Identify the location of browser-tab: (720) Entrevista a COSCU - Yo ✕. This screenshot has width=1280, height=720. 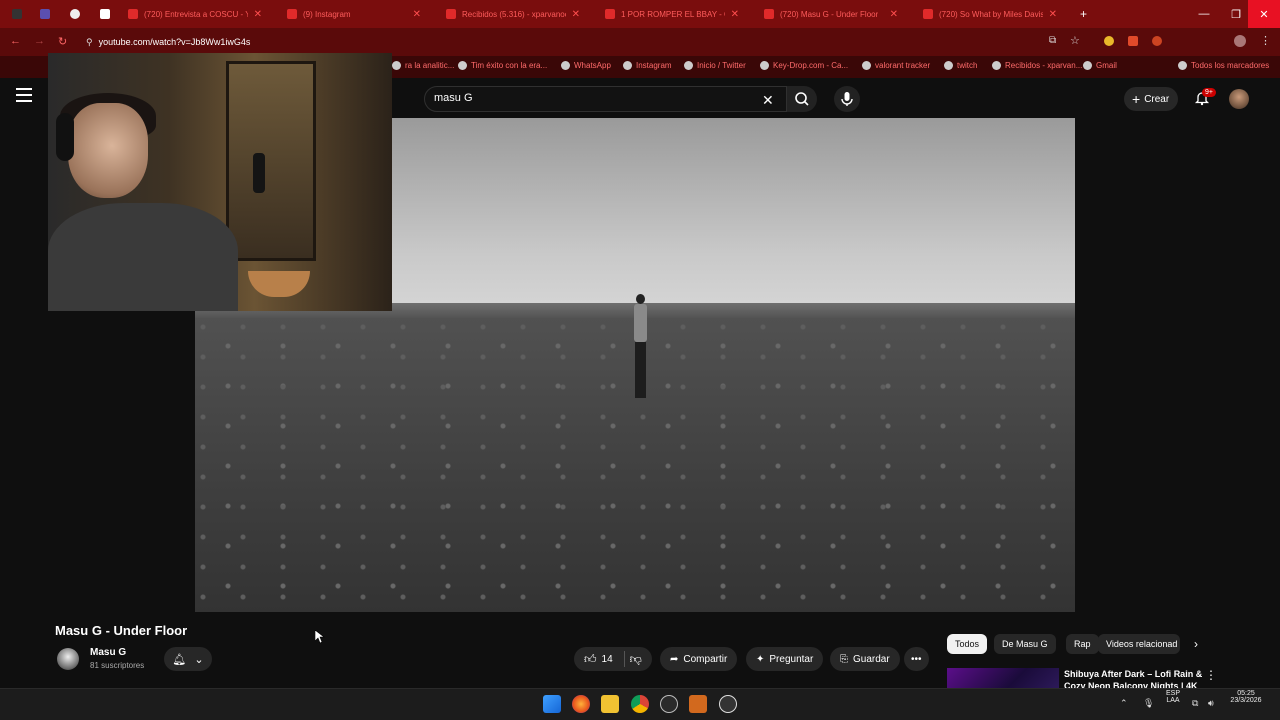
(195, 14).